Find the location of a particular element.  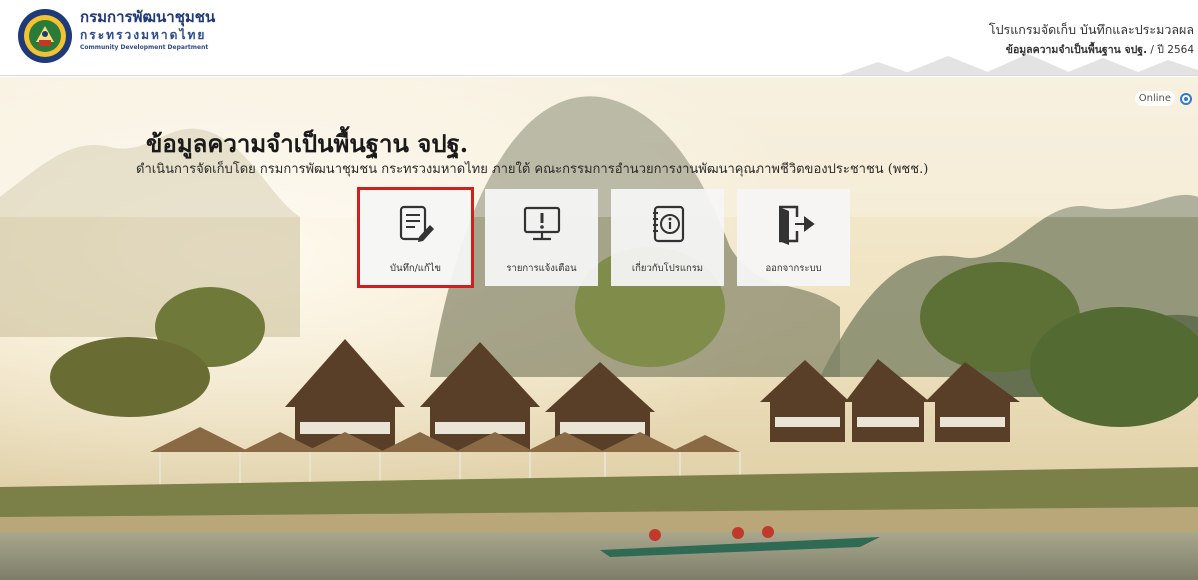

online-label: Online is located at coordinates (1154, 98).